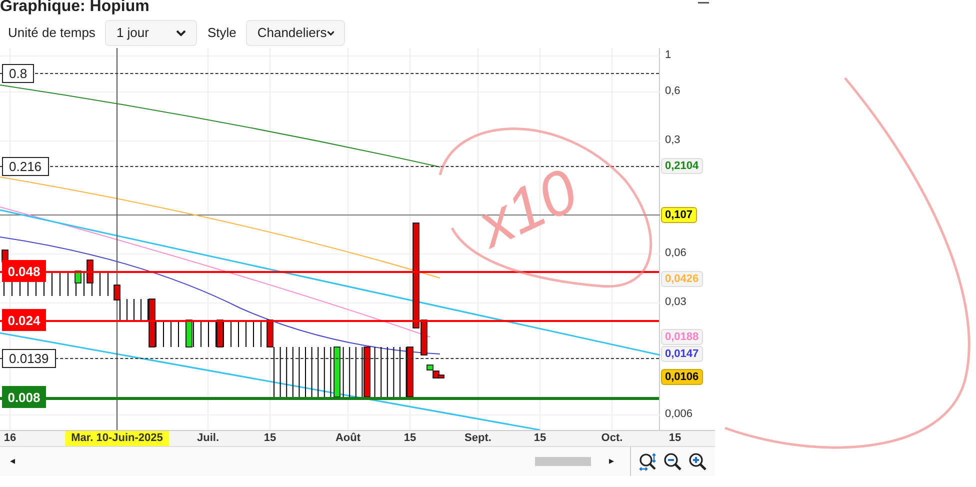  What do you see at coordinates (698, 462) in the screenshot?
I see `zoom-in-icon` at bounding box center [698, 462].